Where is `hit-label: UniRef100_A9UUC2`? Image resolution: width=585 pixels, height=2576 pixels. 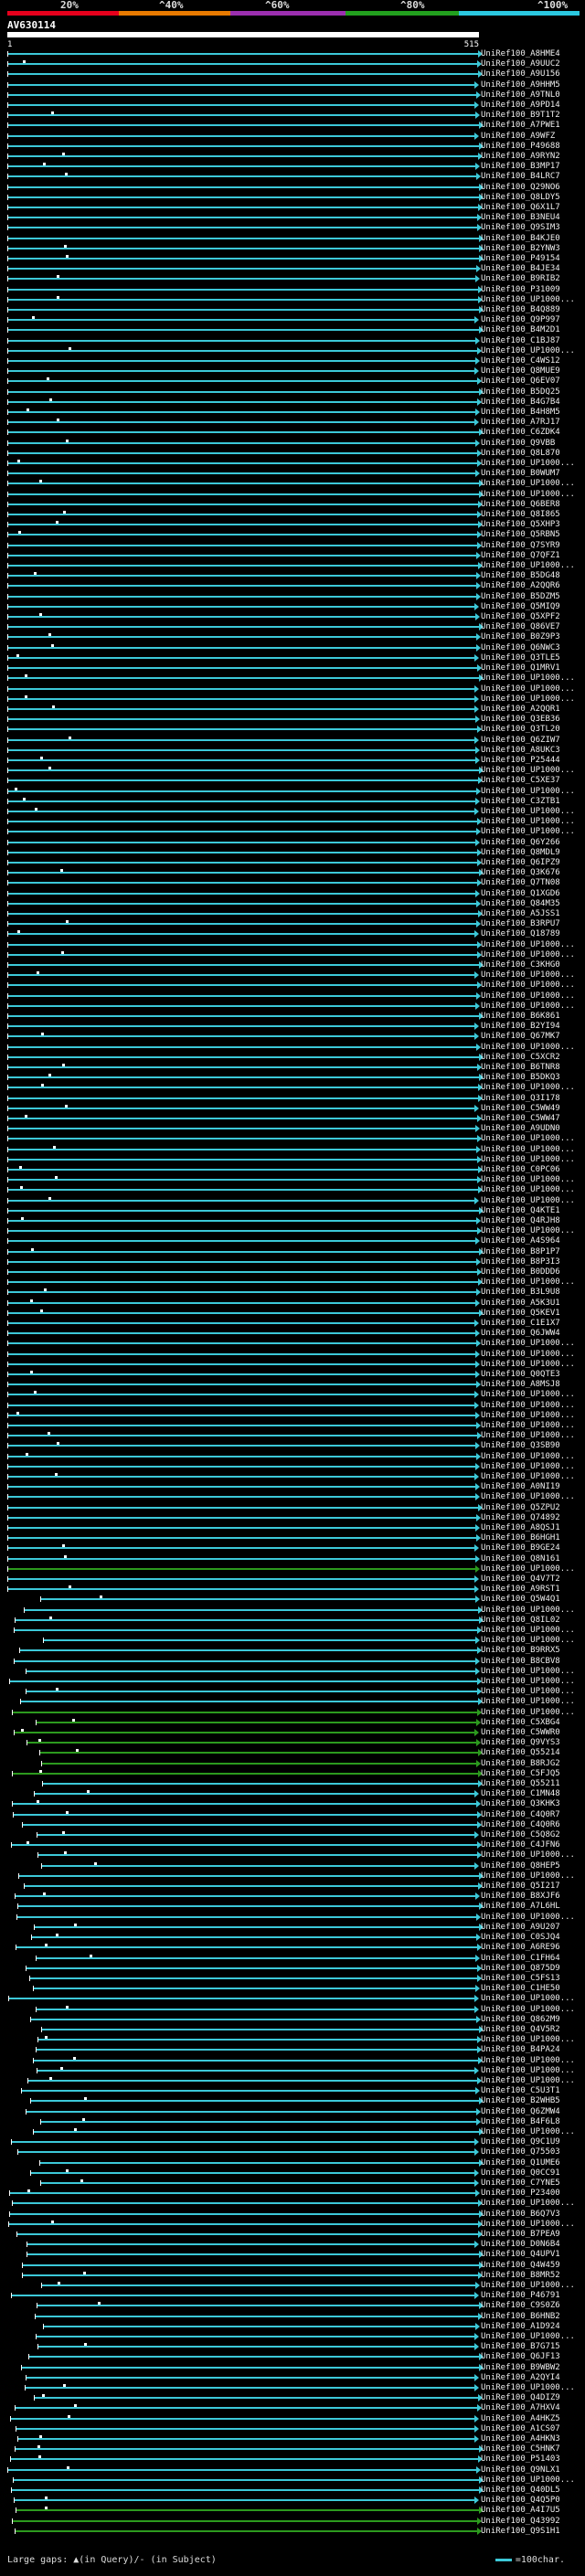 hit-label: UniRef100_A9UUC2 is located at coordinates (520, 64).